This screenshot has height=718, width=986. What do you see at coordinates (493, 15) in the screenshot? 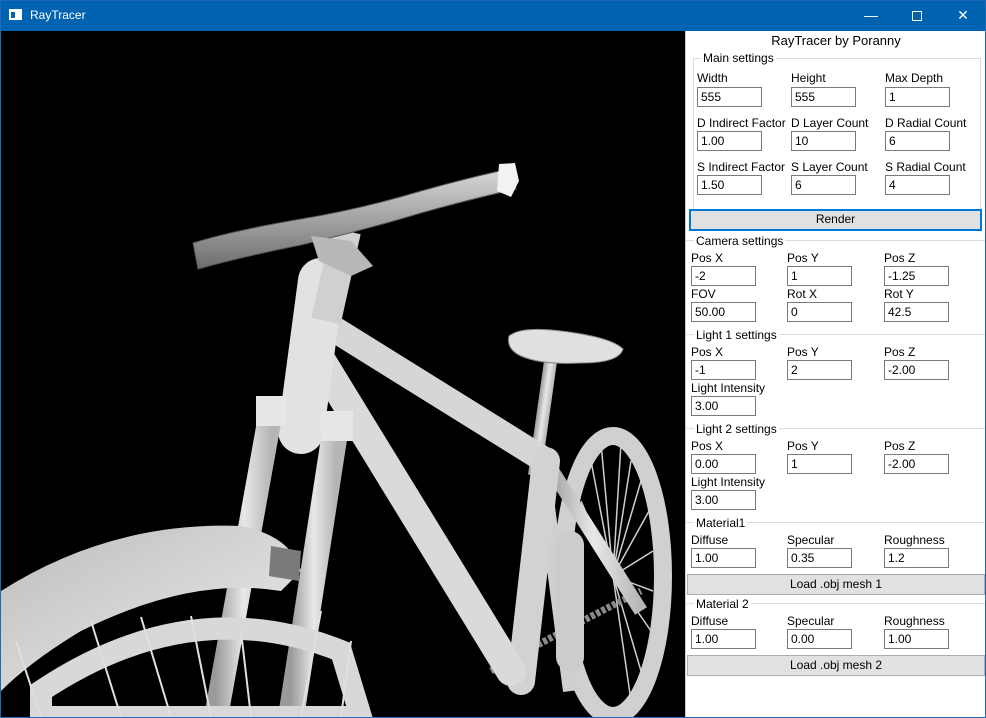
I see `title-bar: RayTracer — ✕` at bounding box center [493, 15].